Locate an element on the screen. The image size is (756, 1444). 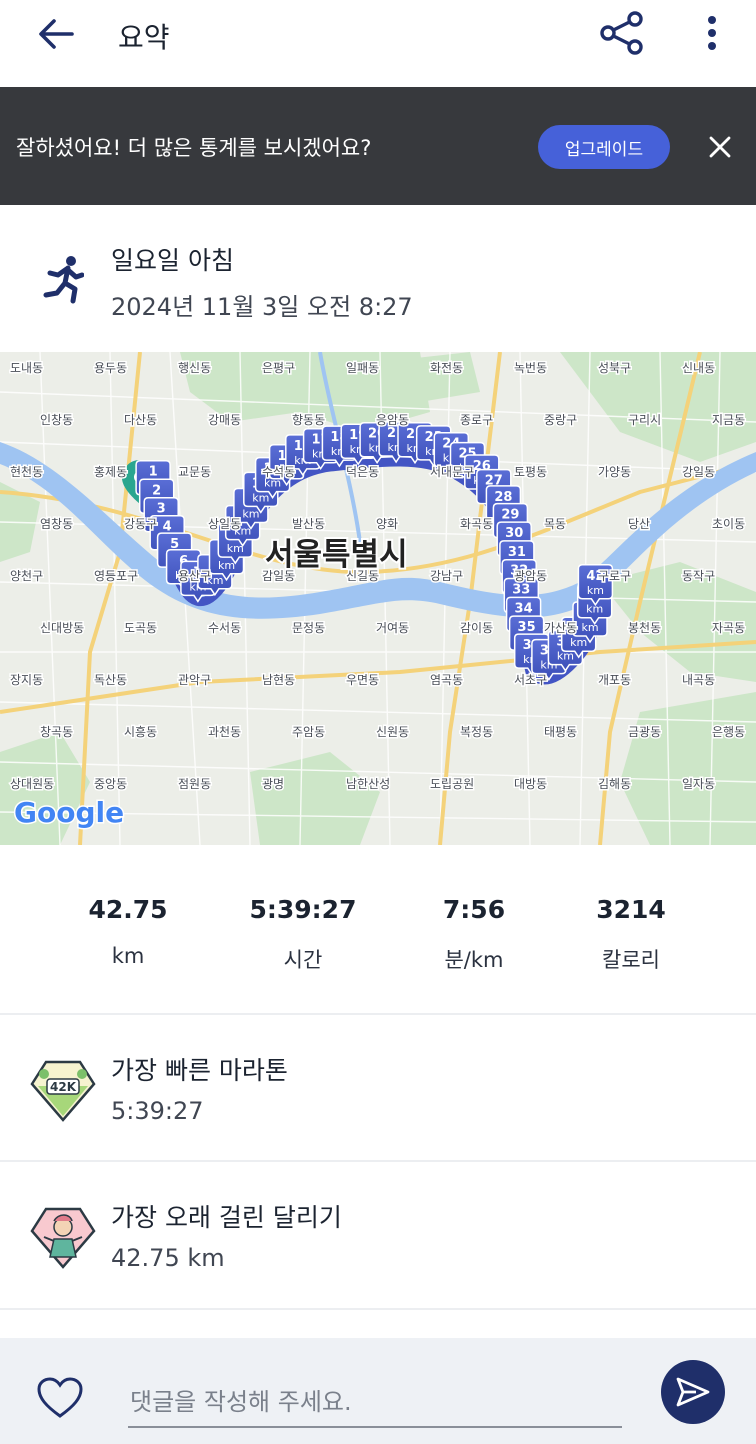
map-place-label: 장지동 is located at coordinates (26, 680).